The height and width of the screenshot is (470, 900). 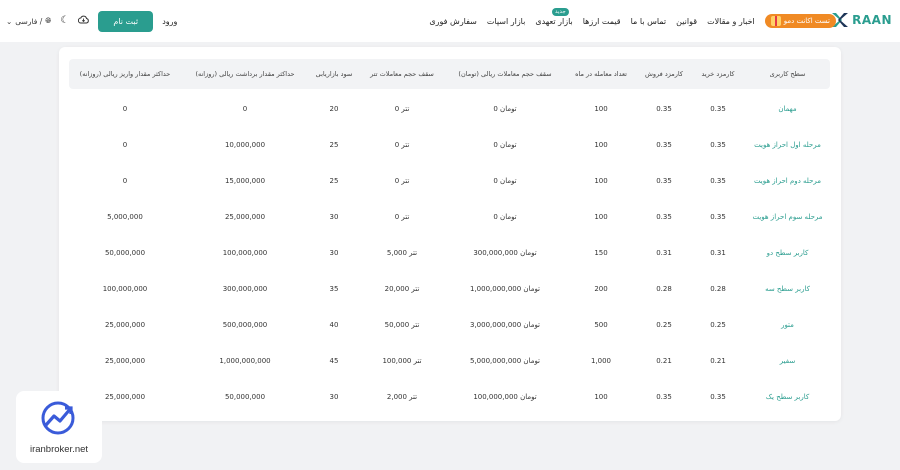 What do you see at coordinates (58, 418) in the screenshot?
I see `broker-logo-icon` at bounding box center [58, 418].